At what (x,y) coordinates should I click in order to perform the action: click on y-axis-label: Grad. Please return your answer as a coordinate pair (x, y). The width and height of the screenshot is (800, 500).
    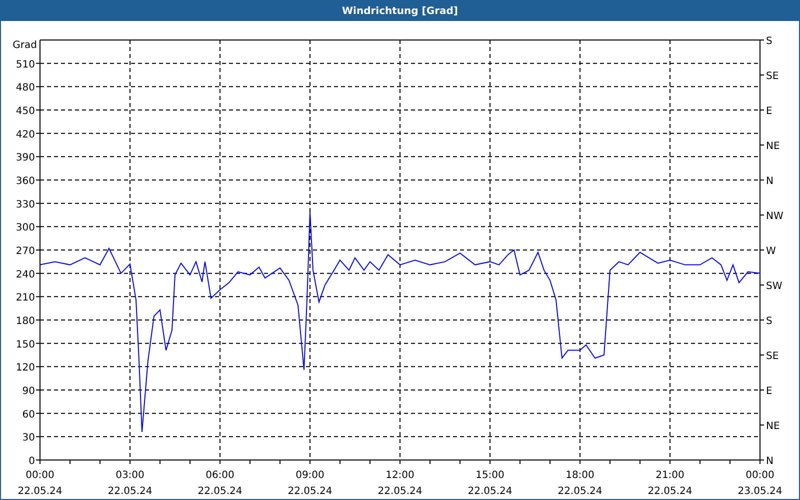
    Looking at the image, I should click on (24, 45).